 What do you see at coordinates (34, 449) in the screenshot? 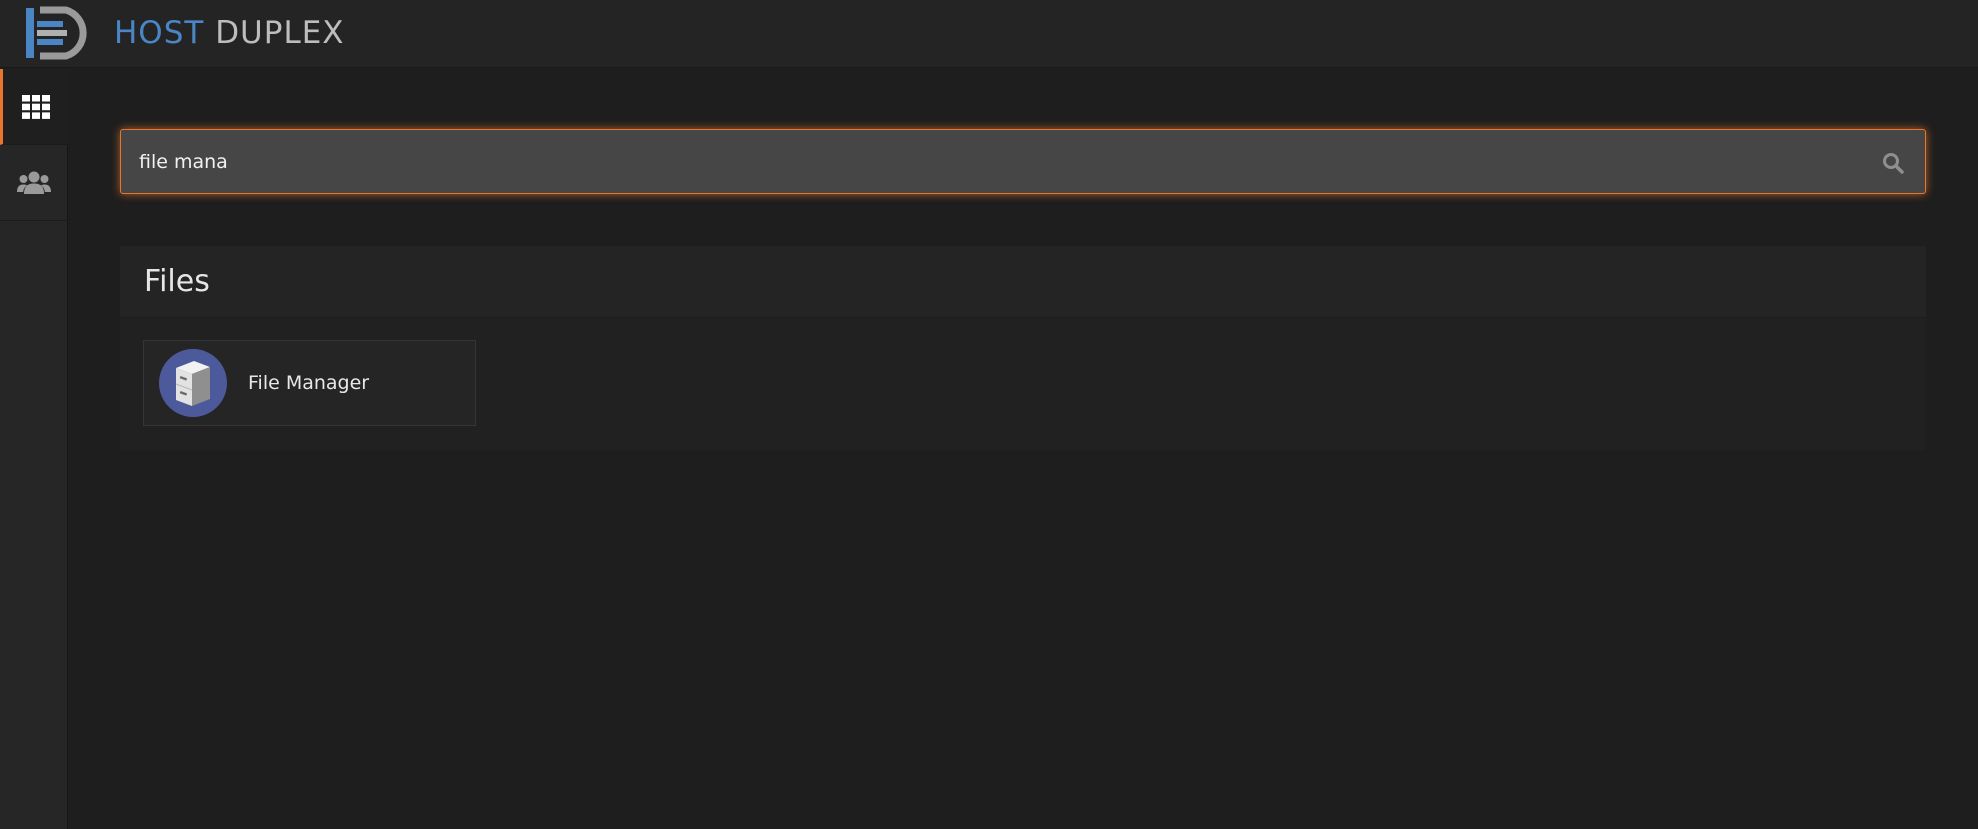
I see `sidebar` at bounding box center [34, 449].